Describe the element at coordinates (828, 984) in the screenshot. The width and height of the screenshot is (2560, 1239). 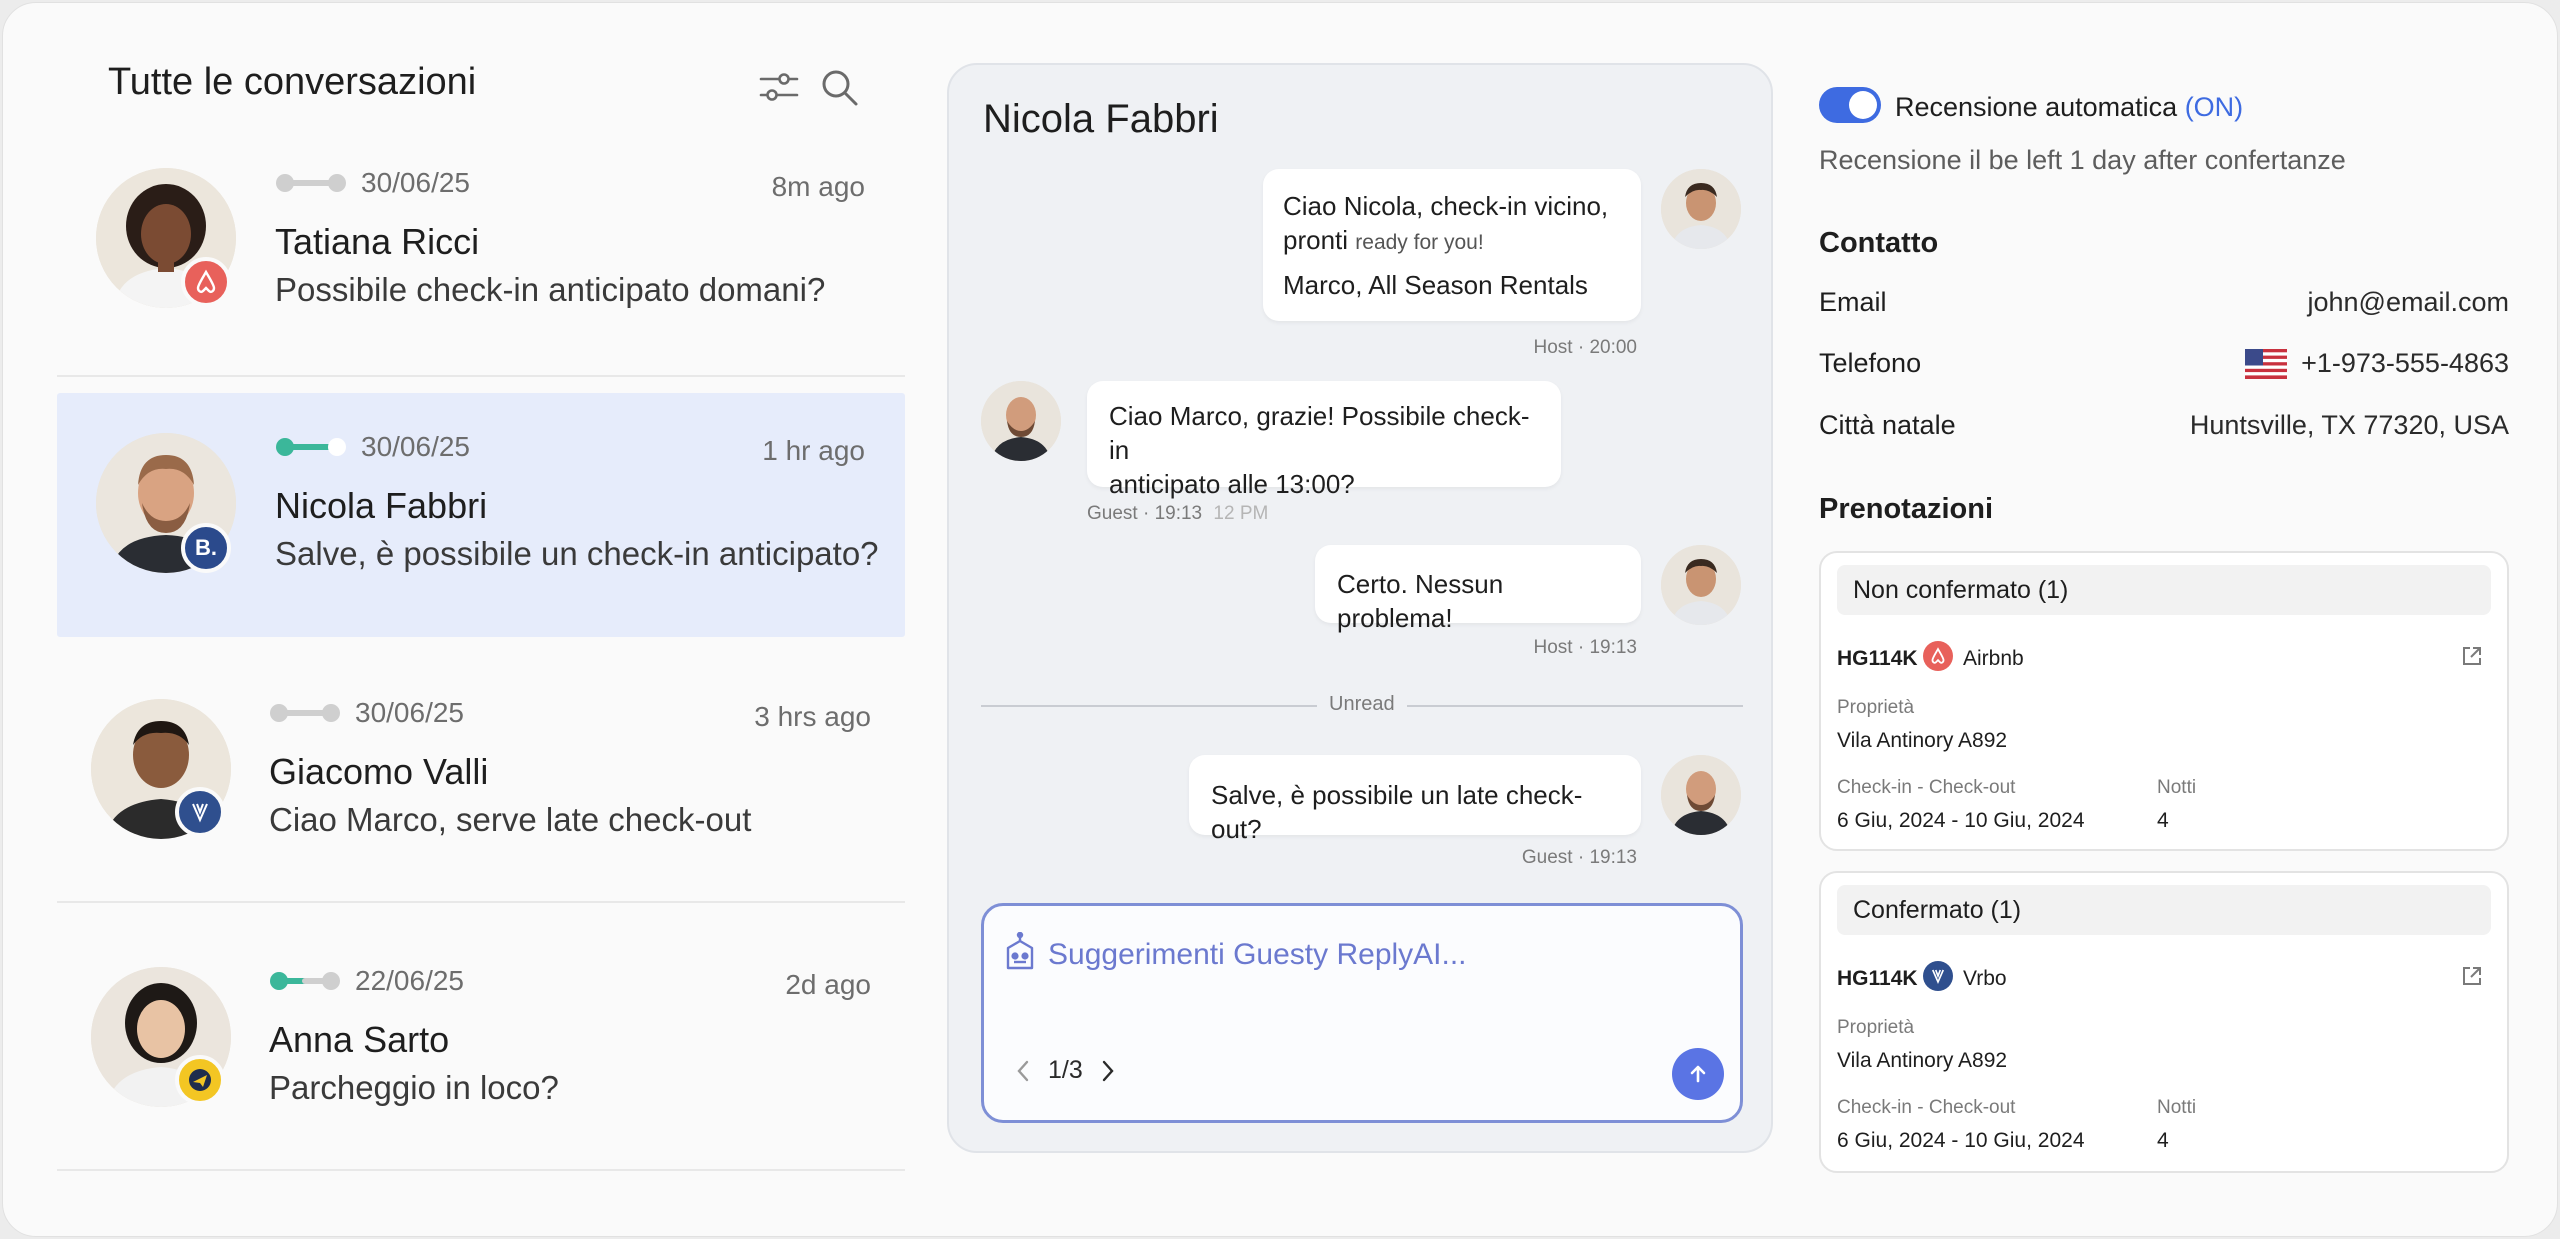
I see `conversation-time-ago: 2d ago` at that location.